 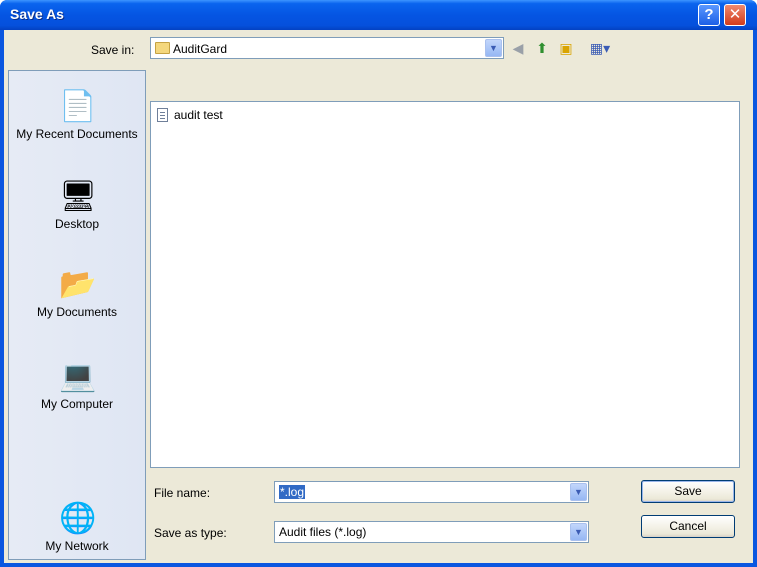 I want to click on recent-documents-icon: 📄, so click(x=78, y=106).